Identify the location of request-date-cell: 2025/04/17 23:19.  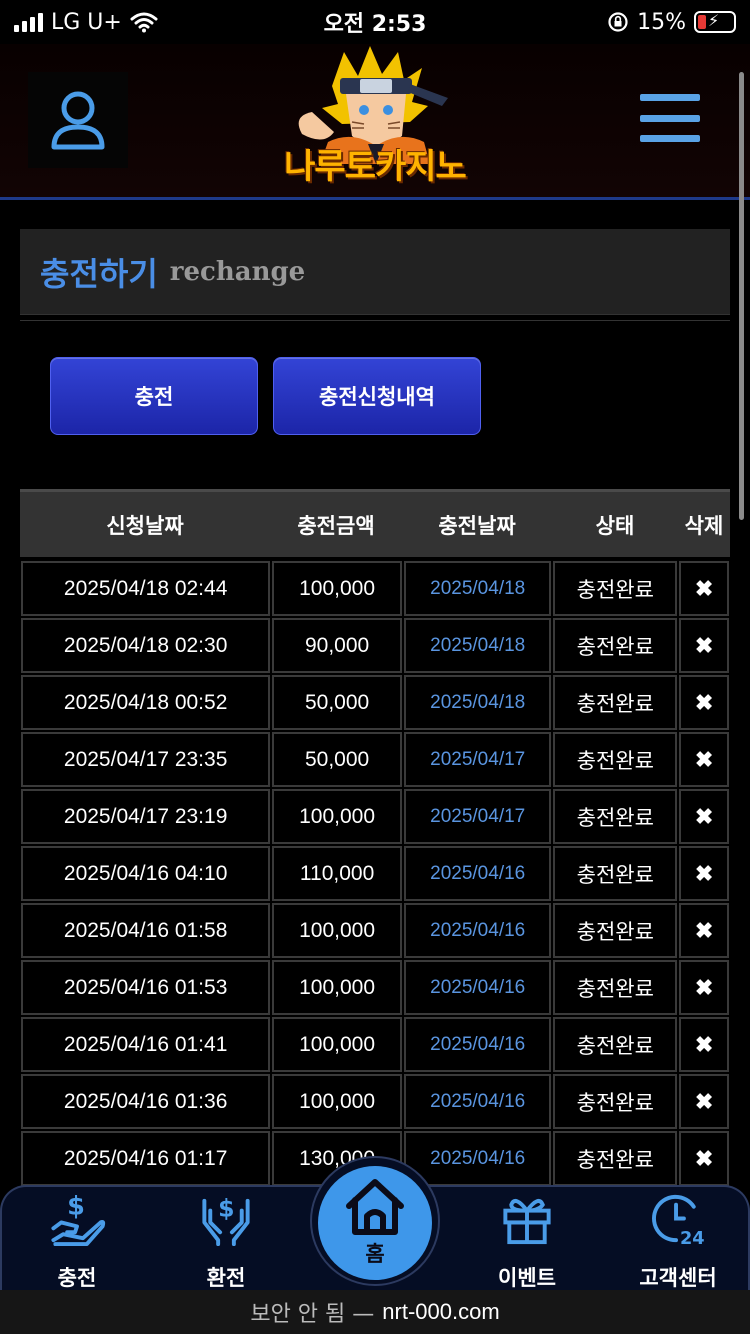
(146, 816).